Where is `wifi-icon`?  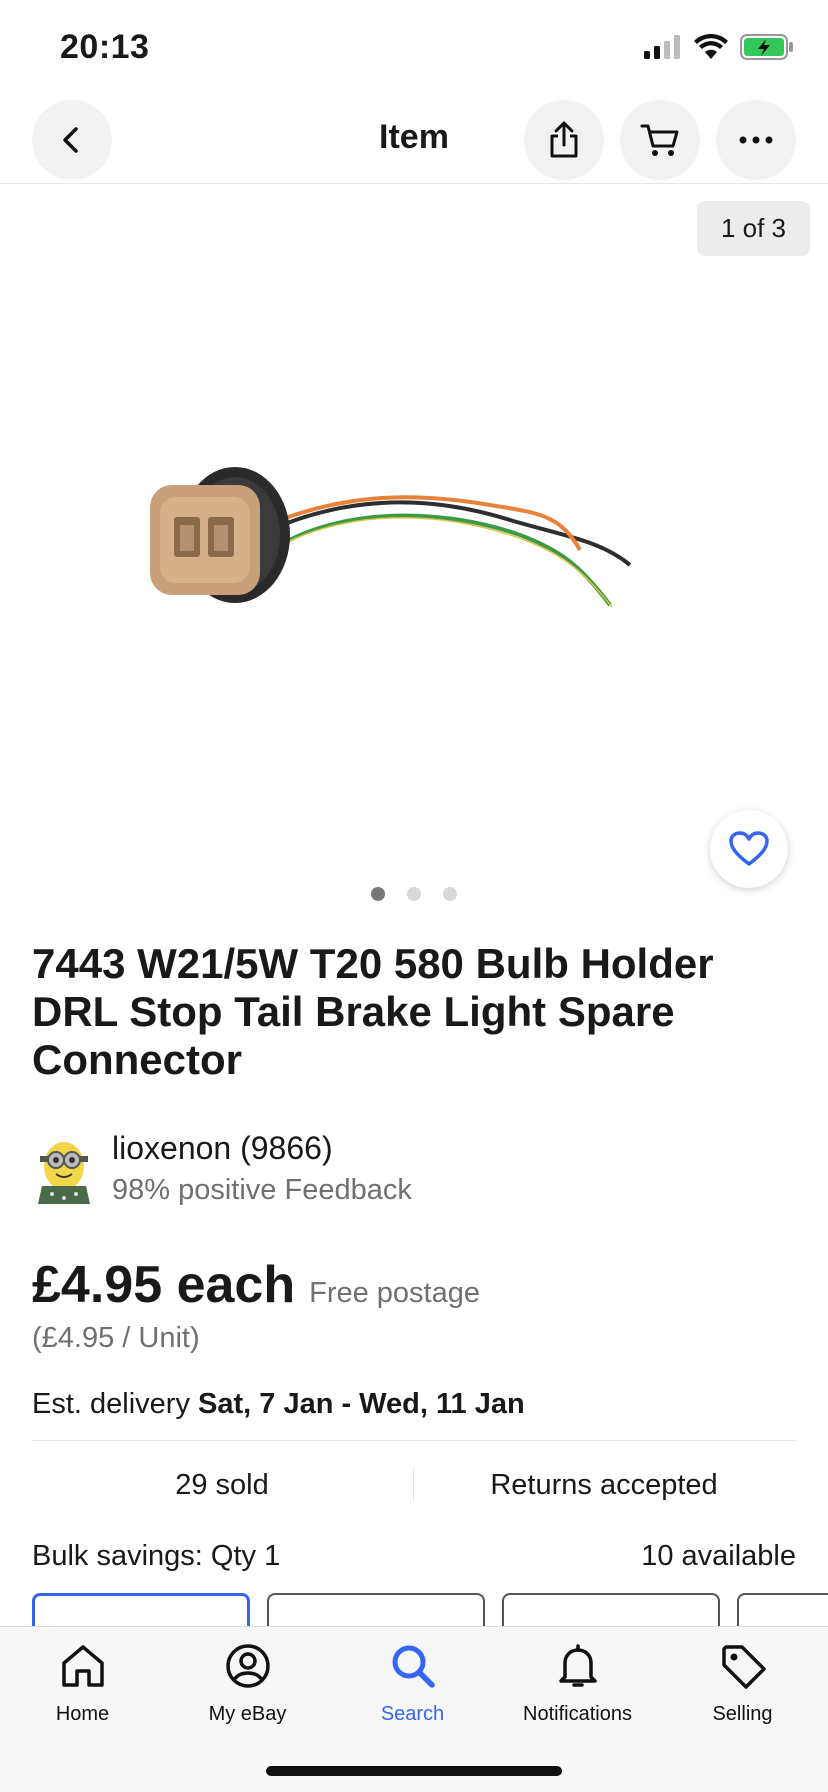
wifi-icon is located at coordinates (711, 46).